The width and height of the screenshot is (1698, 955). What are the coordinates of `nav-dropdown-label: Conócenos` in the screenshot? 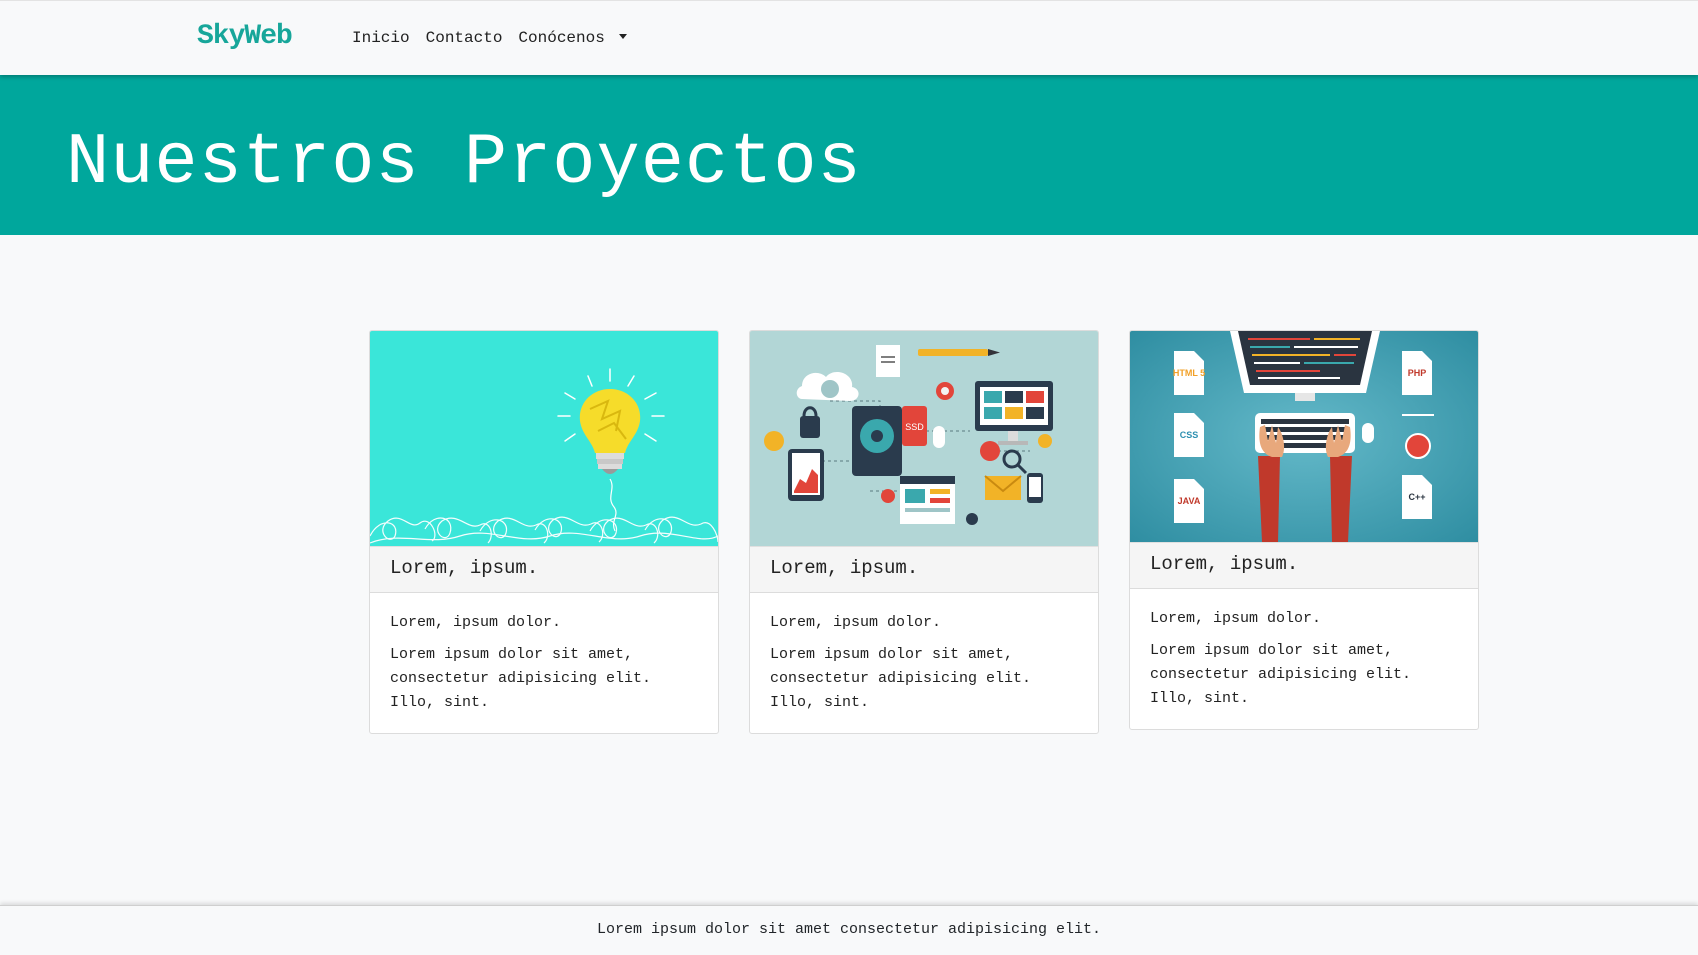 It's located at (561, 38).